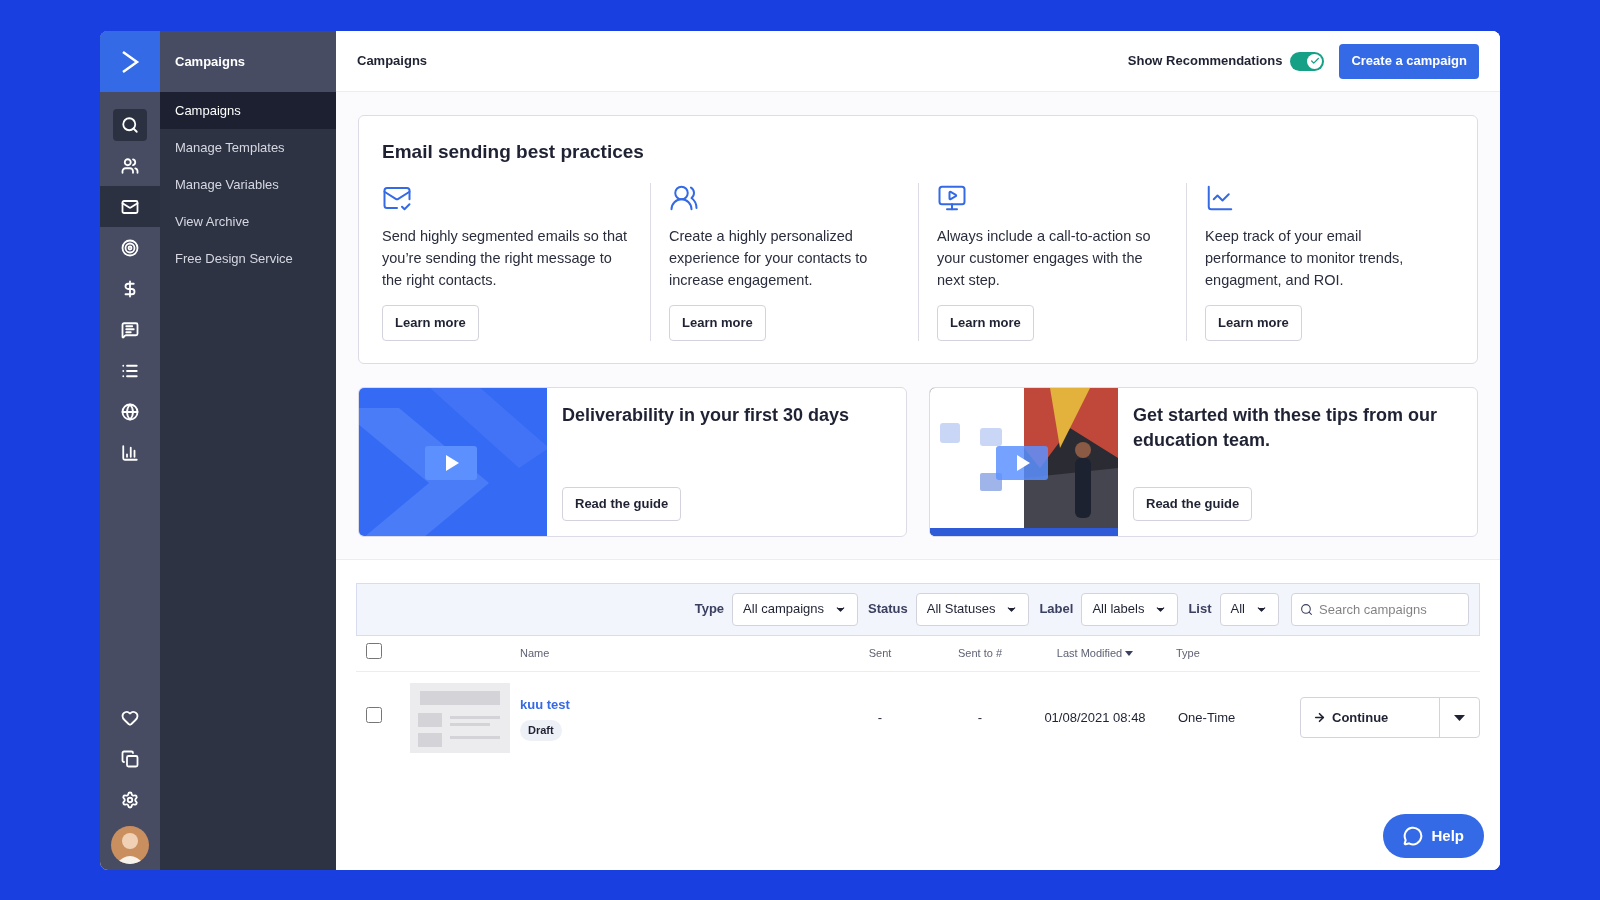  What do you see at coordinates (130, 61) in the screenshot?
I see `chevron-logo-icon` at bounding box center [130, 61].